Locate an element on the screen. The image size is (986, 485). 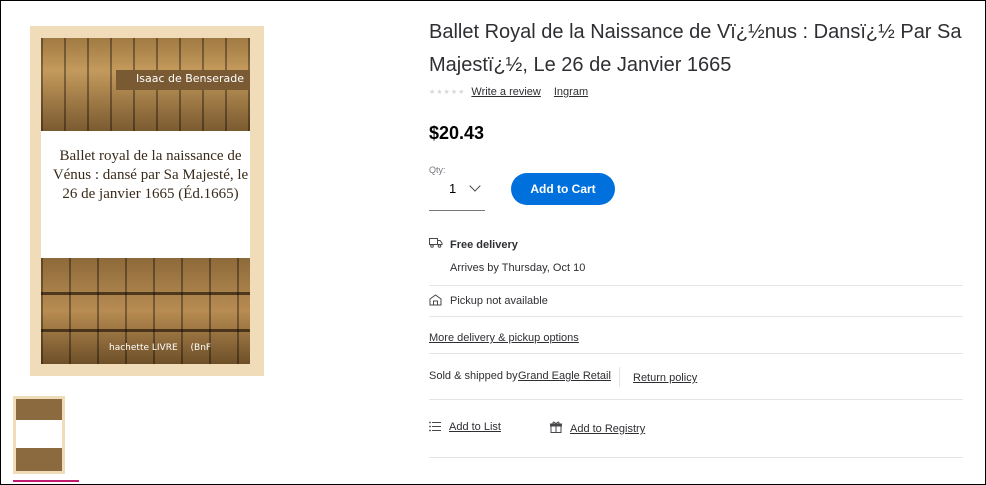
gift-icon is located at coordinates (556, 427).